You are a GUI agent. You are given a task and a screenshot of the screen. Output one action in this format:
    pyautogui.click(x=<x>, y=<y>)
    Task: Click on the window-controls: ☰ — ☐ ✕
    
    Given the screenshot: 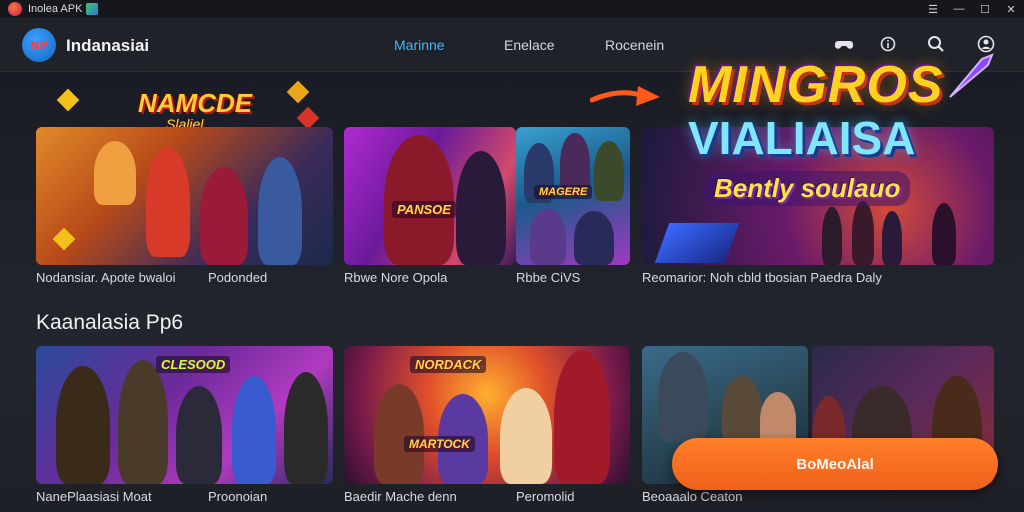 What is the action you would take?
    pyautogui.click(x=972, y=9)
    